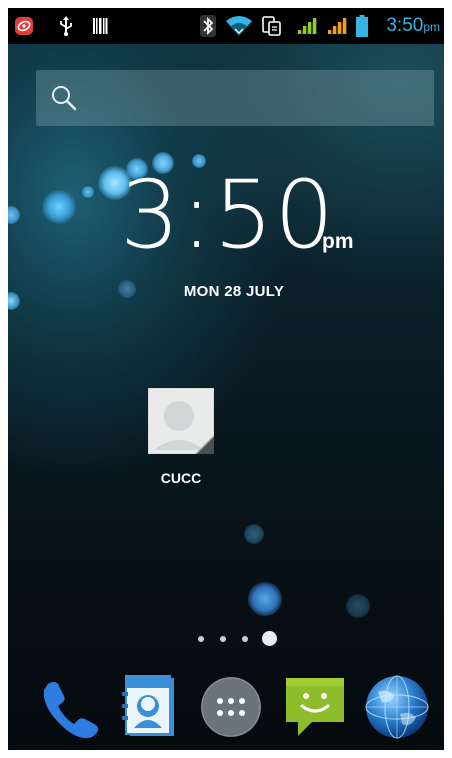  Describe the element at coordinates (269, 638) in the screenshot. I see `page-dot-current` at that location.